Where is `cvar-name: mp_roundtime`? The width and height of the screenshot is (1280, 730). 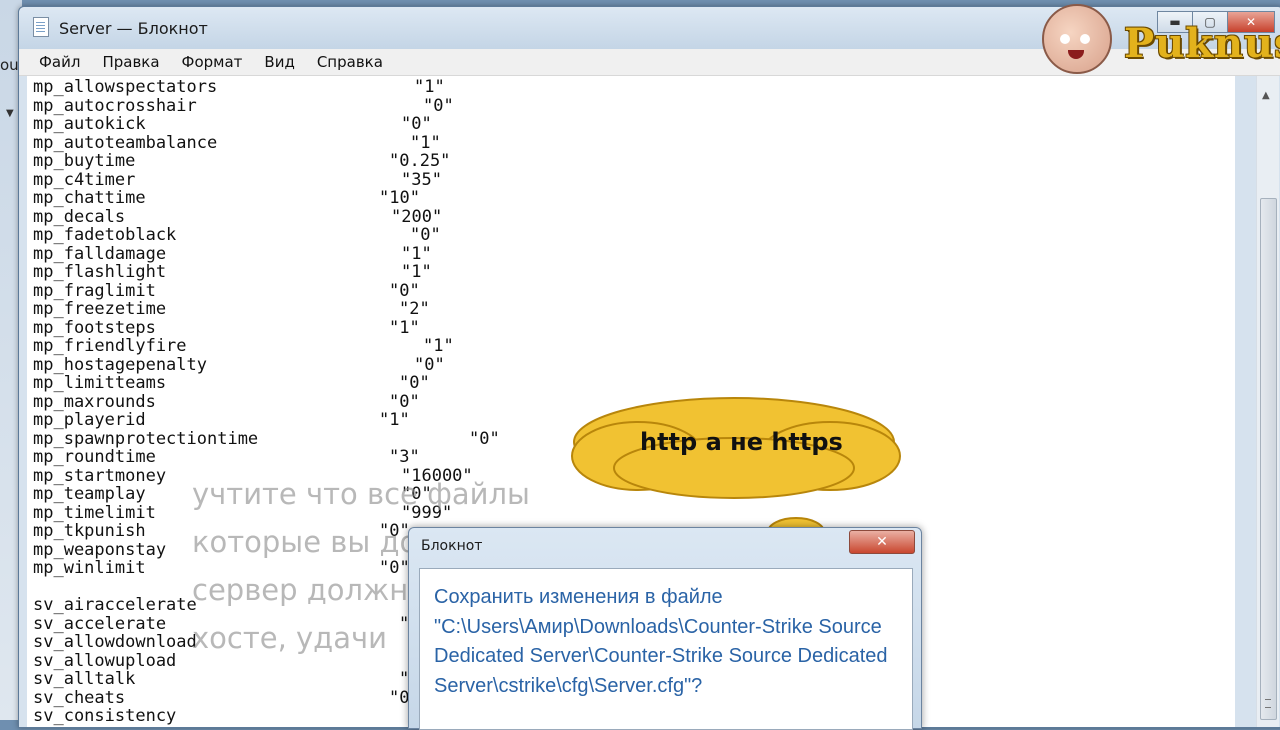 cvar-name: mp_roundtime is located at coordinates (94, 457).